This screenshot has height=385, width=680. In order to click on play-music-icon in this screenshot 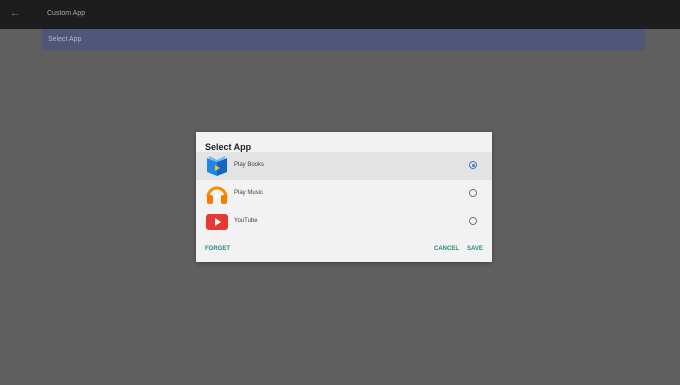, I will do `click(217, 195)`.